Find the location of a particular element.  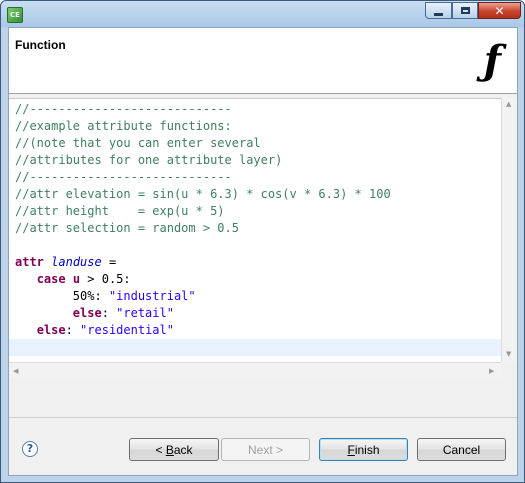

code-token: "industrial" is located at coordinates (152, 296).